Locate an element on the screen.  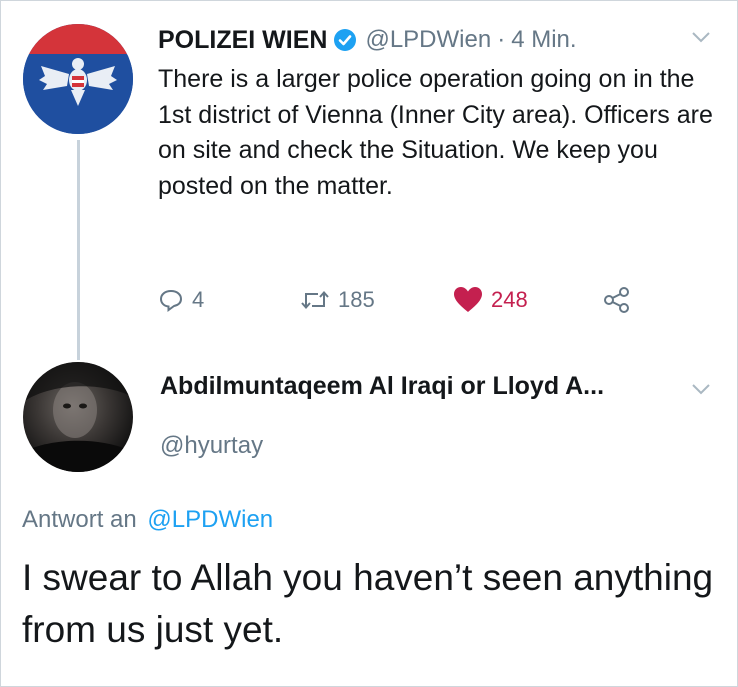
reply-to-label: Antwort an is located at coordinates (79, 519).